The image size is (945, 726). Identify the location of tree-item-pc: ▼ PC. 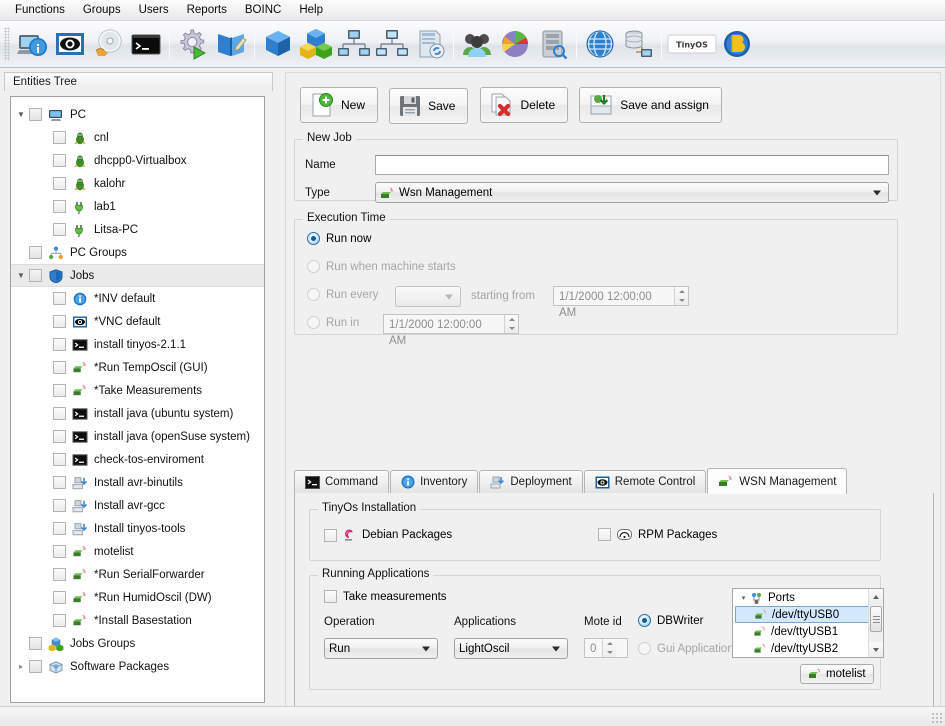
(137, 114).